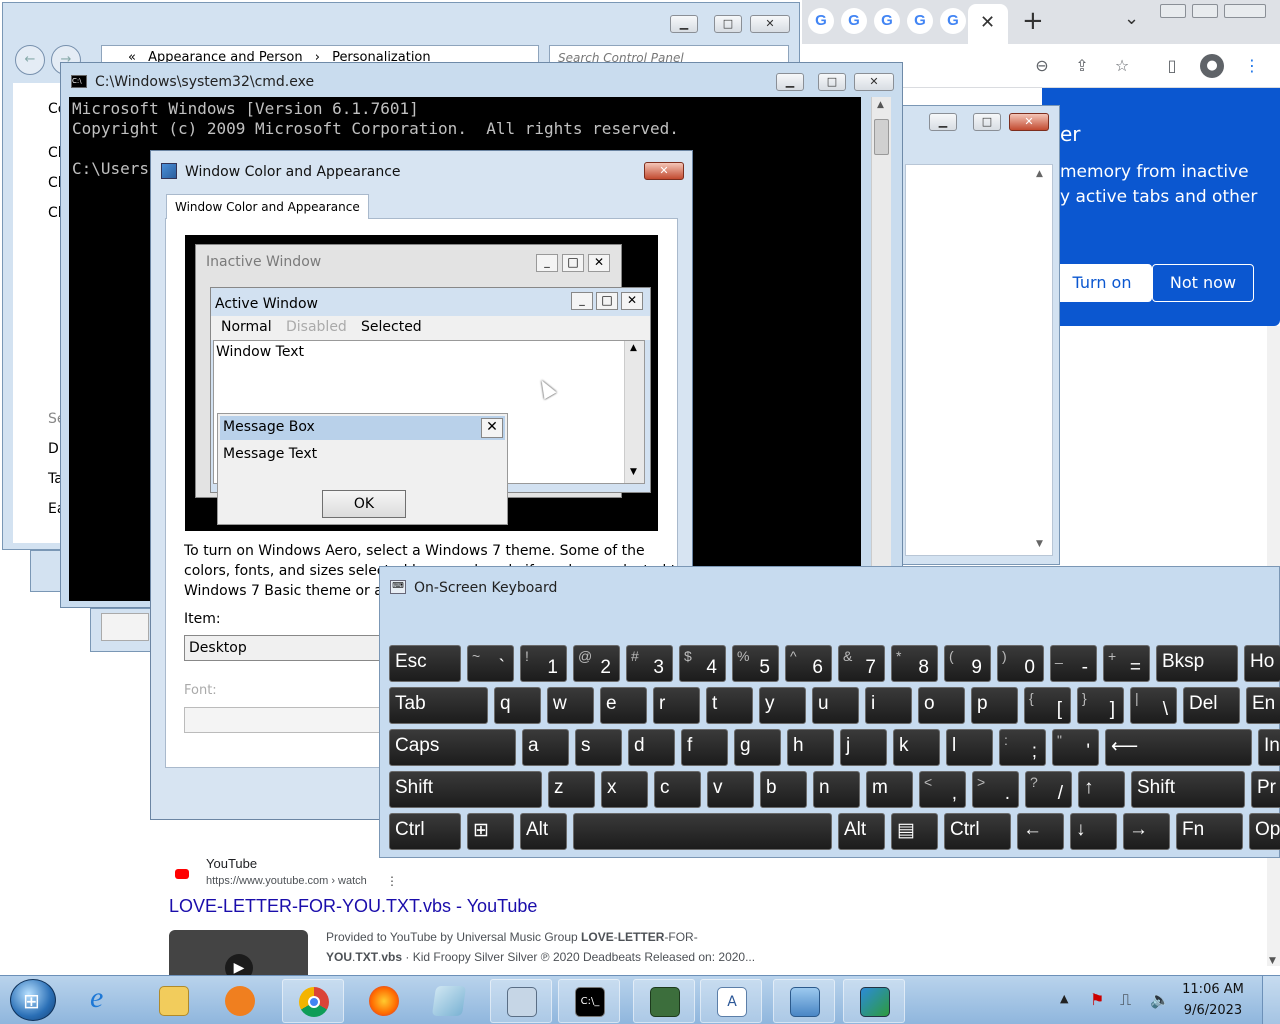 Image resolution: width=1280 pixels, height=1024 pixels. I want to click on cmd-scroll-thumb, so click(881, 137).